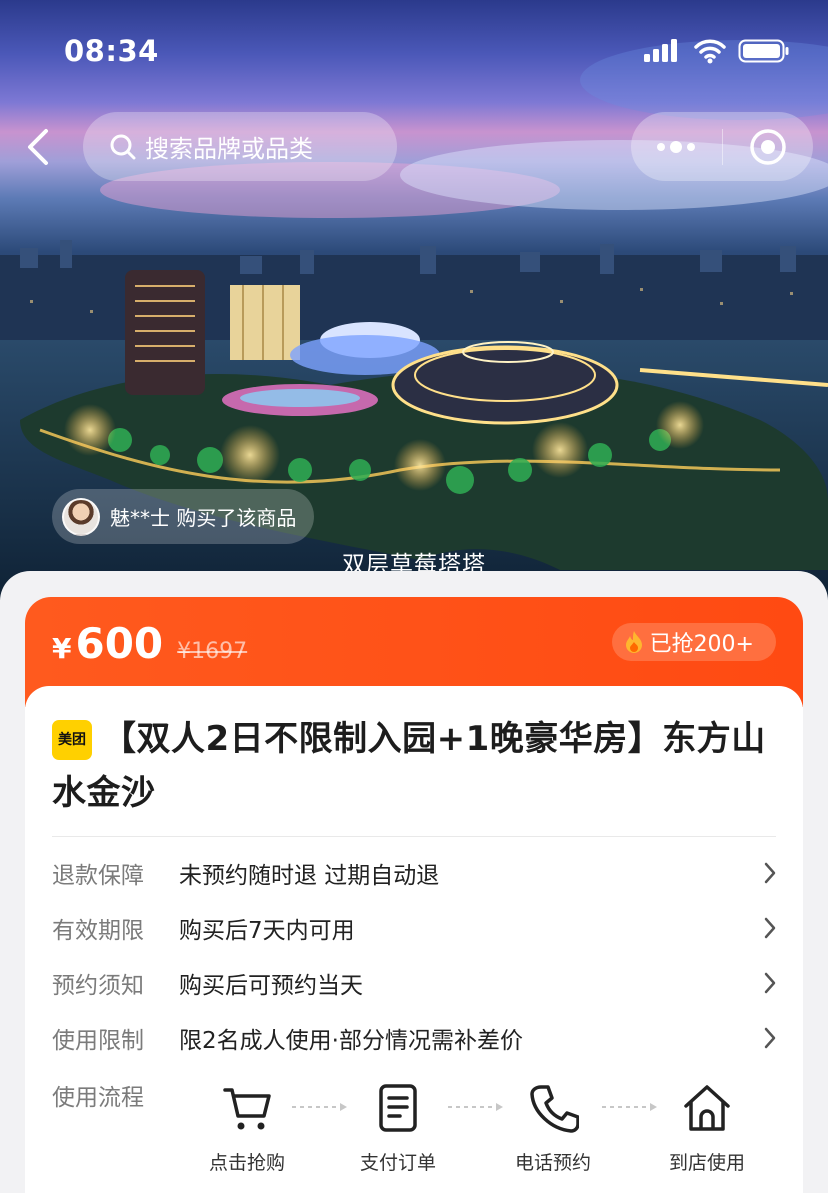 The height and width of the screenshot is (1193, 828). I want to click on info-key: 使用限制, so click(98, 1041).